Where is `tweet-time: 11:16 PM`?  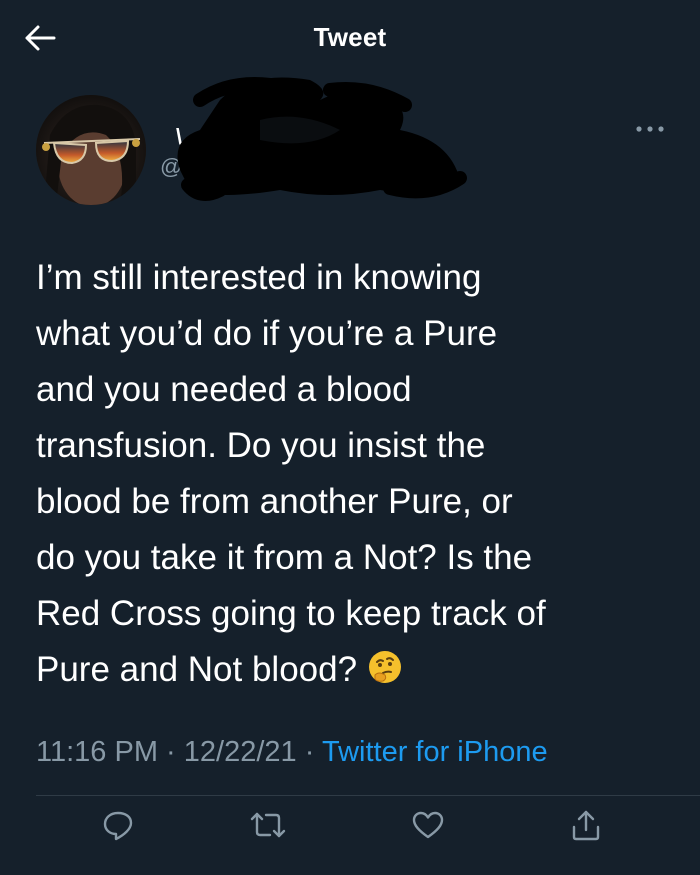
tweet-time: 11:16 PM is located at coordinates (97, 752).